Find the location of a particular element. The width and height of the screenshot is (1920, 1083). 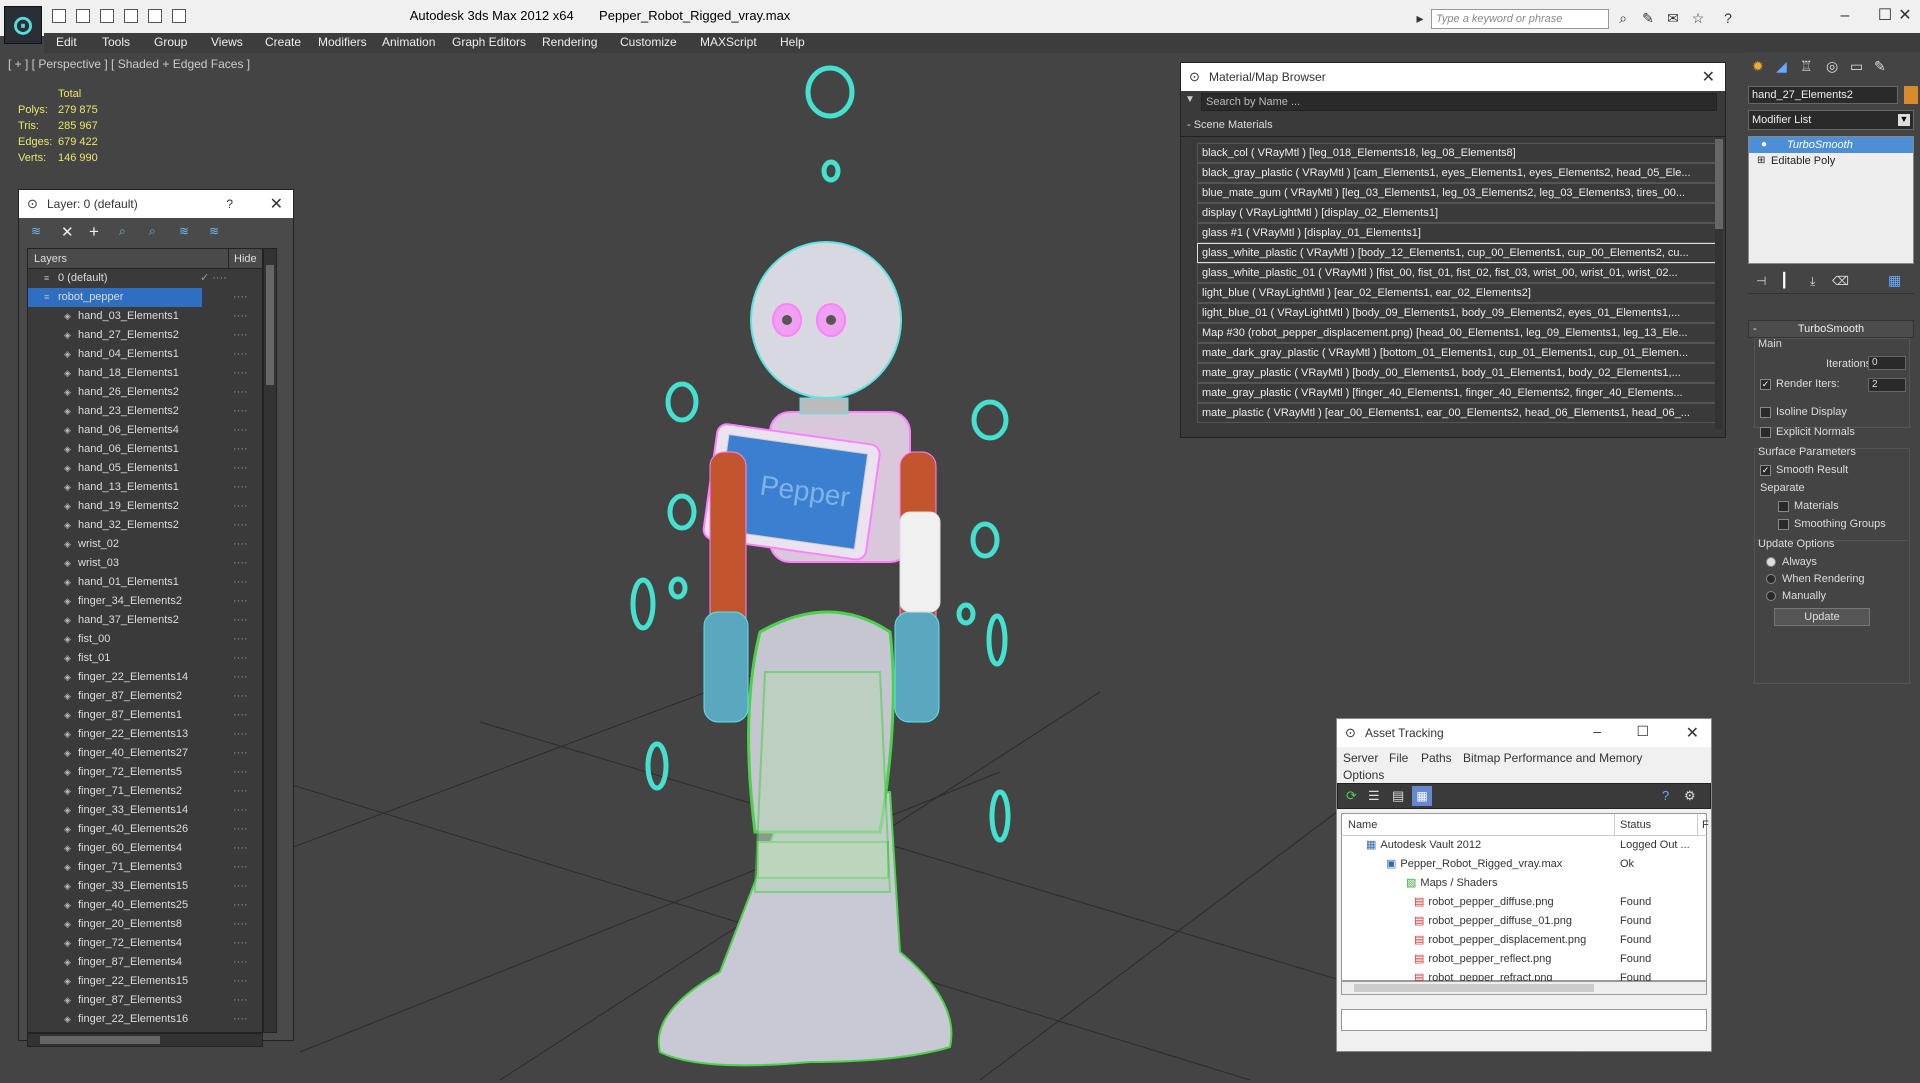

layer-row: ◈ finger_60_Elements4 ···· is located at coordinates (145, 848).